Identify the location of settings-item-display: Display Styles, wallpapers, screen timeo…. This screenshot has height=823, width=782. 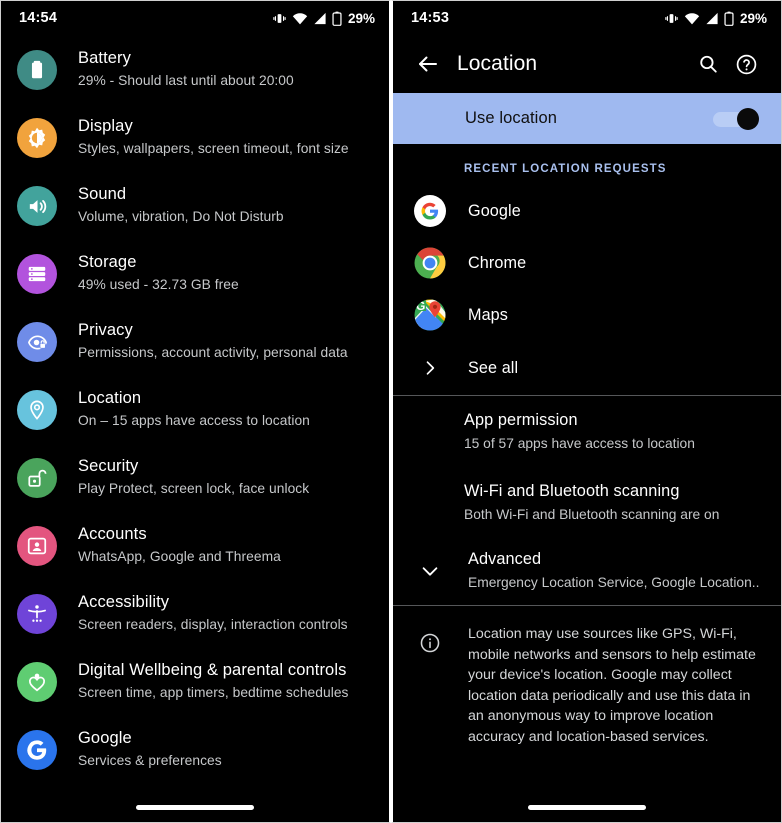
(195, 139).